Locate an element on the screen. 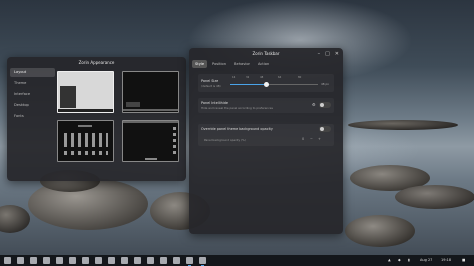  window-title: Zorin Appearance is located at coordinates (96, 62).